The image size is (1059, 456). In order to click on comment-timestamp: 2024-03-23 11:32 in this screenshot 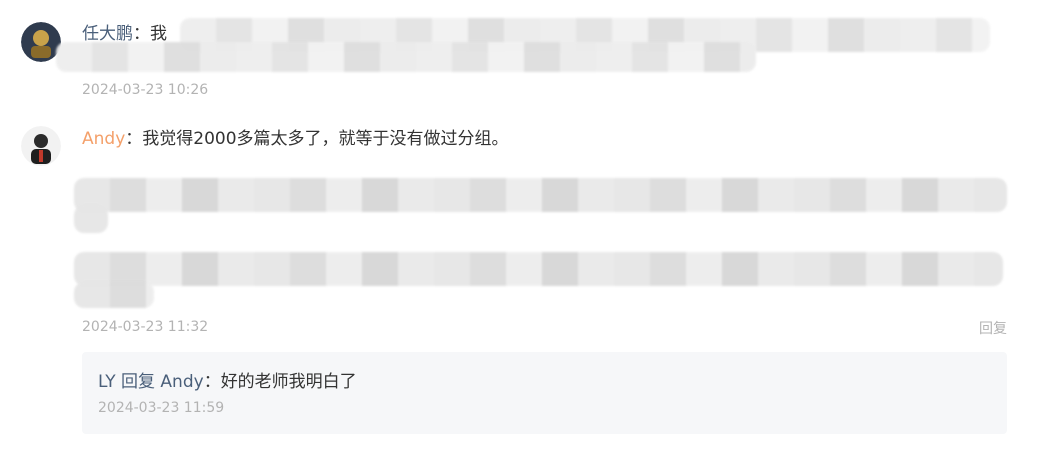, I will do `click(145, 327)`.